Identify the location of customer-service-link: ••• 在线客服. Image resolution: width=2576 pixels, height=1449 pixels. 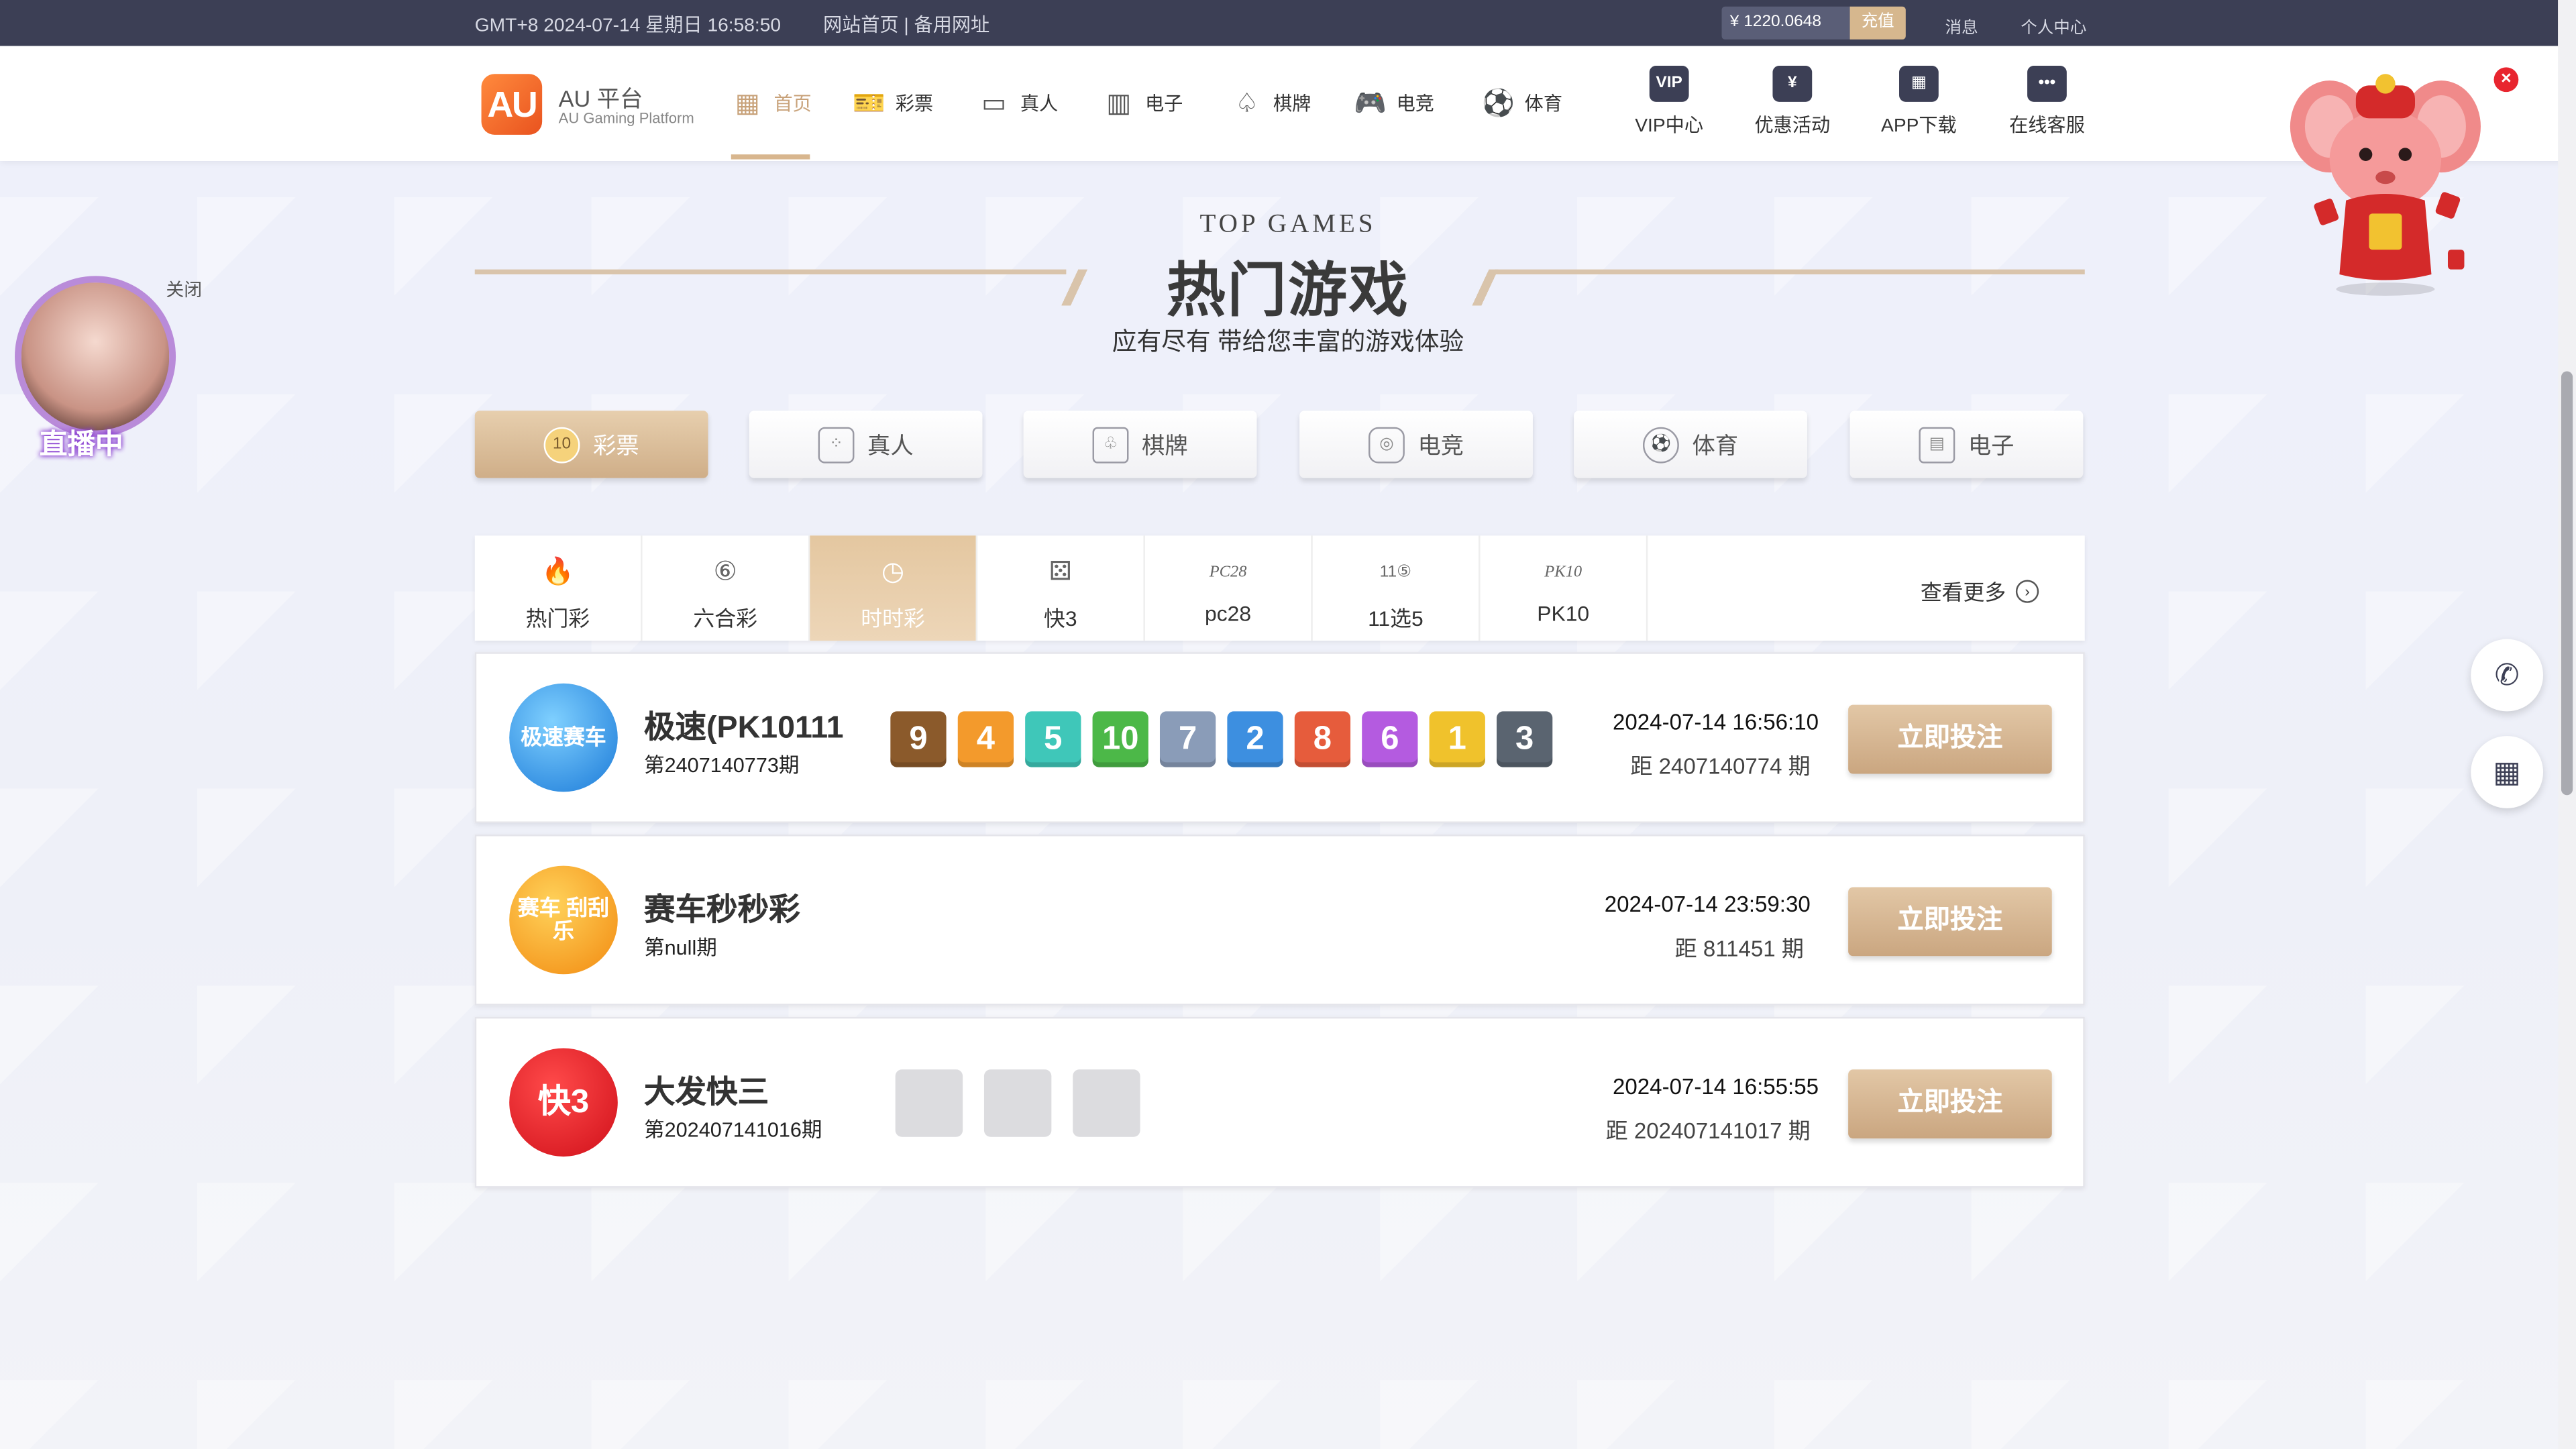
(2047, 101).